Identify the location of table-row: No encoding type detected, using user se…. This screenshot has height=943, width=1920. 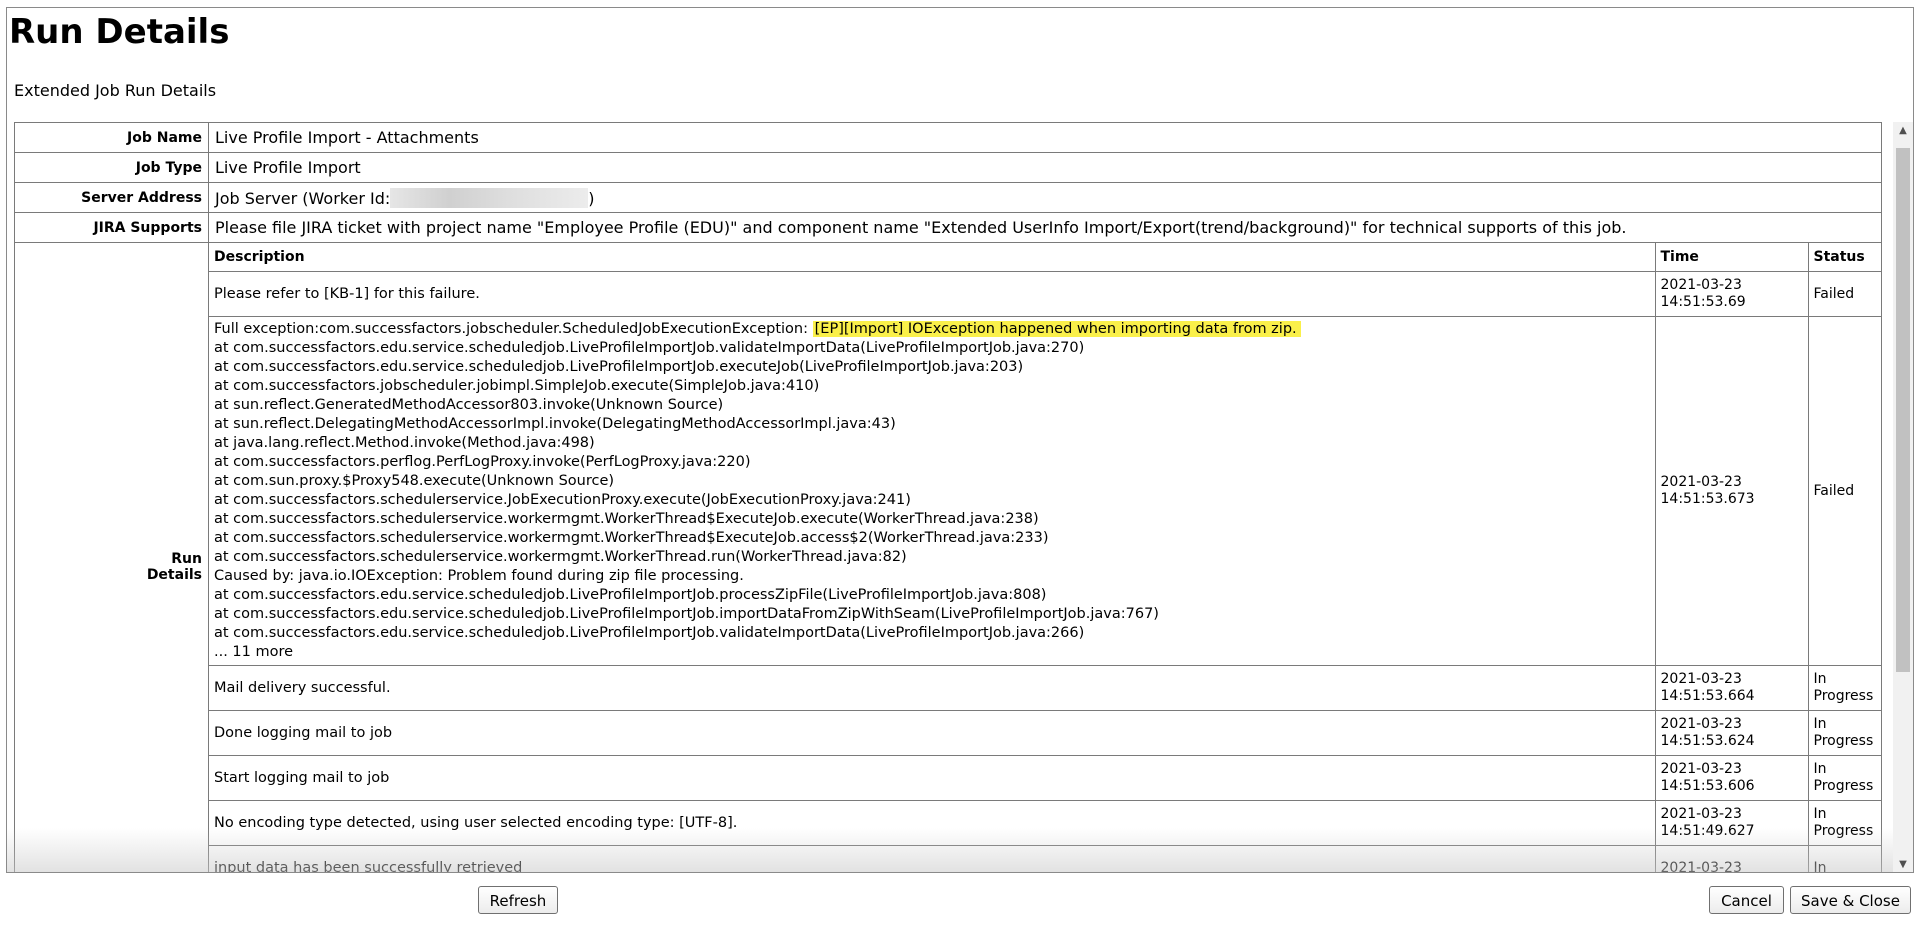
(1045, 823).